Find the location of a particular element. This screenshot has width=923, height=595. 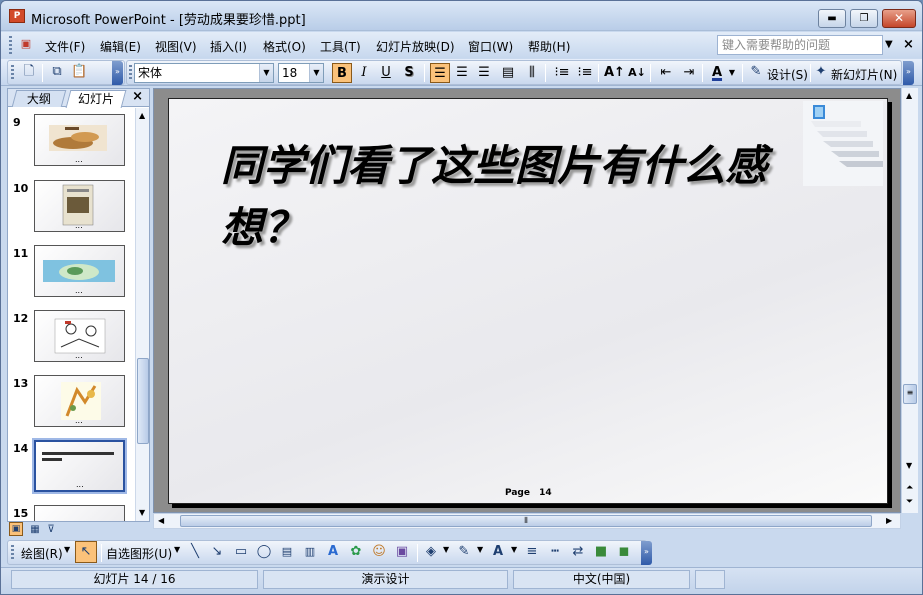

decrease-indent-icon: ⇤ is located at coordinates (666, 73).